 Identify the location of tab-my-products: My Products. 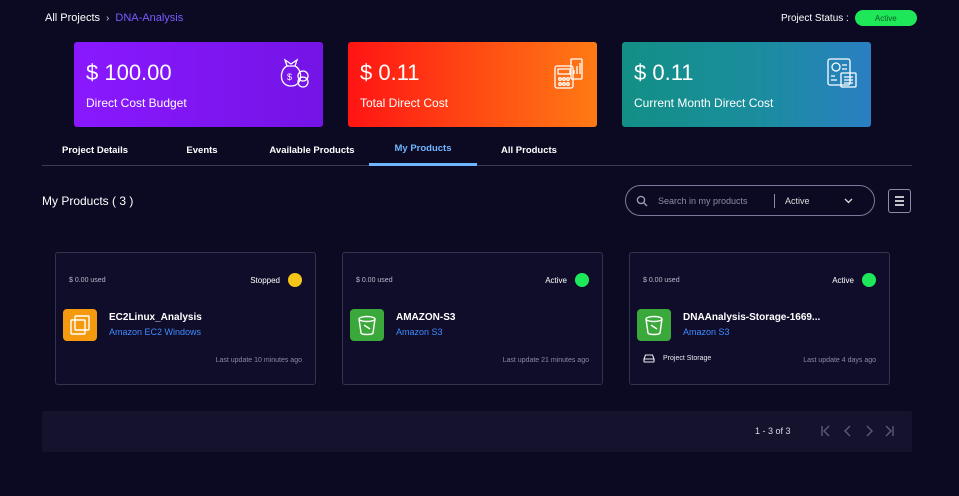
(423, 150).